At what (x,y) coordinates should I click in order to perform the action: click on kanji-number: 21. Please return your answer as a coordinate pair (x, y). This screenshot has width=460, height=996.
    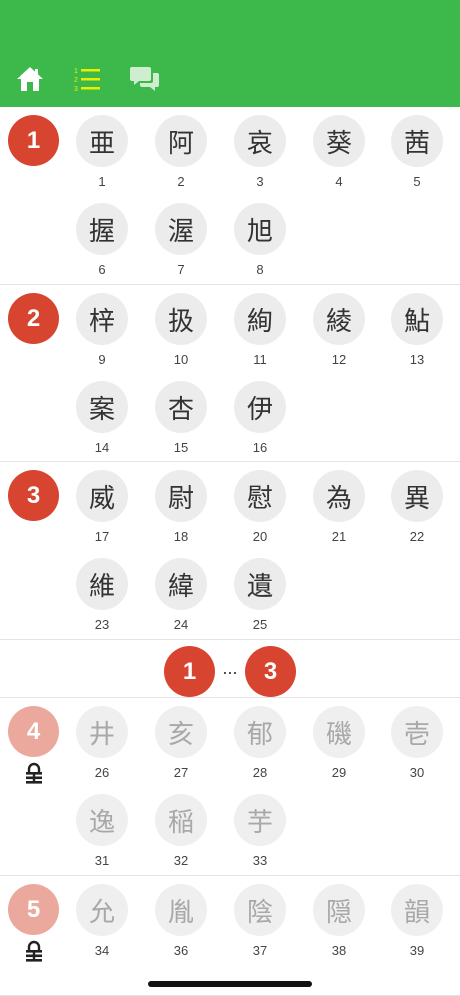
    Looking at the image, I should click on (339, 536).